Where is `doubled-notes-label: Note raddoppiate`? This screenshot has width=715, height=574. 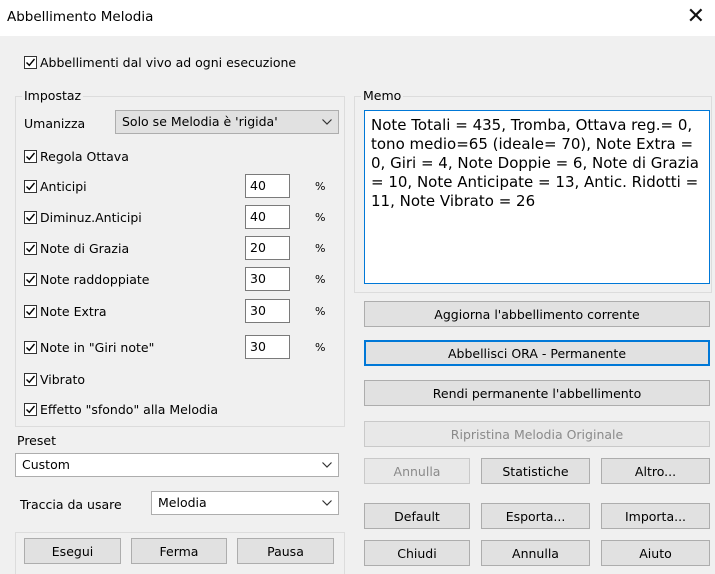
doubled-notes-label: Note raddoppiate is located at coordinates (95, 279).